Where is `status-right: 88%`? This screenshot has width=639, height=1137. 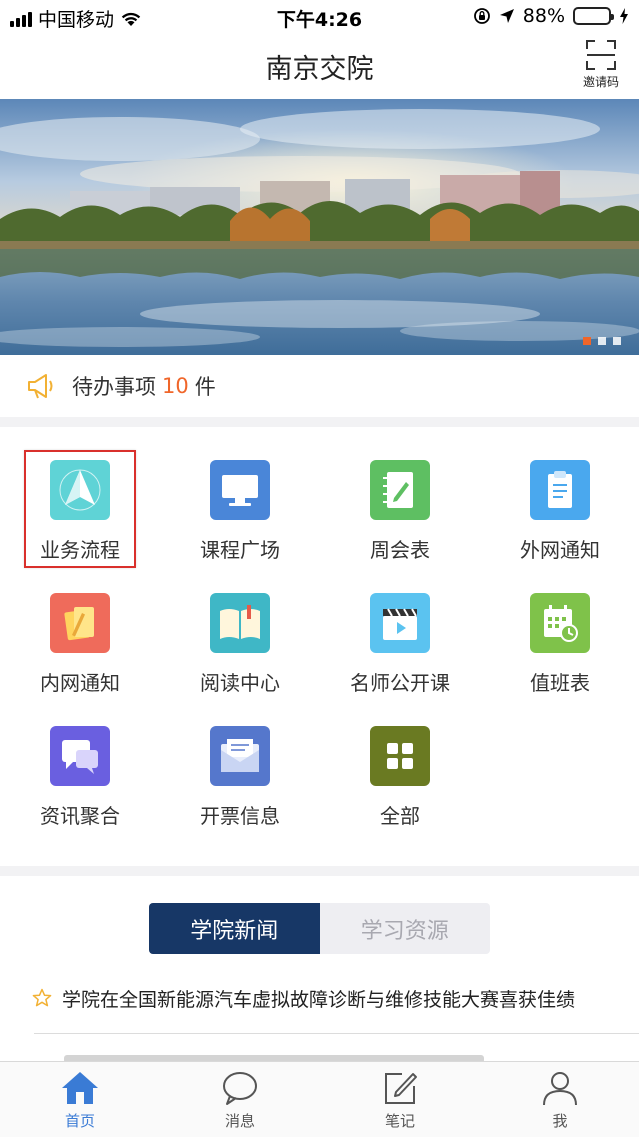
status-right: 88% is located at coordinates (551, 16).